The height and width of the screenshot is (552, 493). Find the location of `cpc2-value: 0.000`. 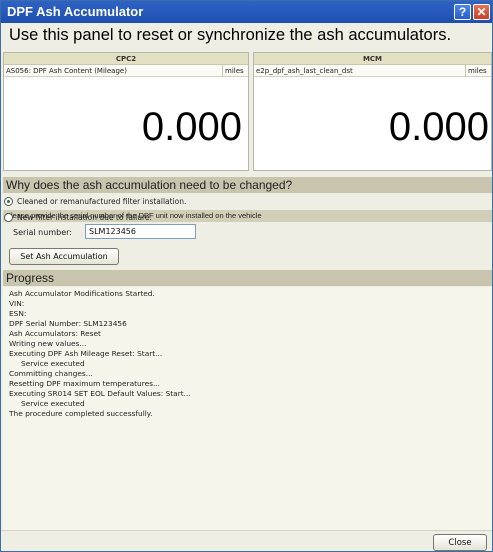

cpc2-value: 0.000 is located at coordinates (191, 127).